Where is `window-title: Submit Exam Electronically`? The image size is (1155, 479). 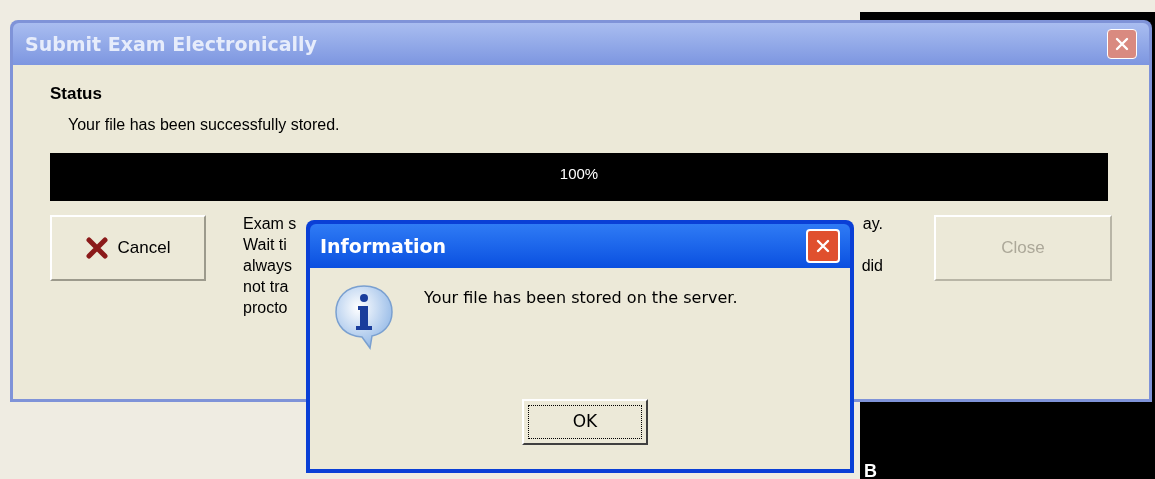 window-title: Submit Exam Electronically is located at coordinates (171, 44).